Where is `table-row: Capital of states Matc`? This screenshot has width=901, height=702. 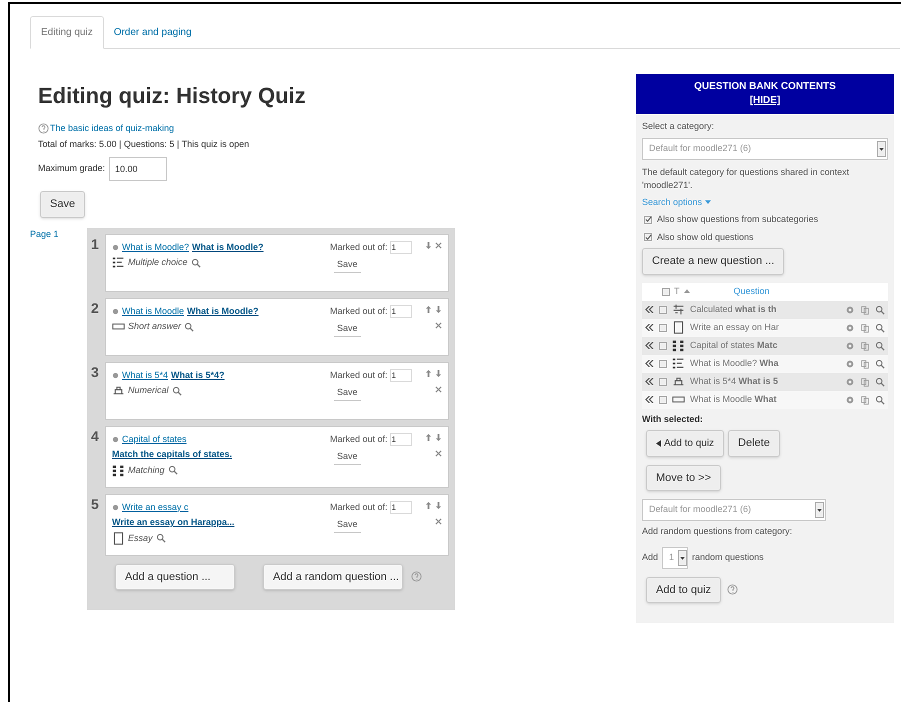
table-row: Capital of states Matc is located at coordinates (765, 345).